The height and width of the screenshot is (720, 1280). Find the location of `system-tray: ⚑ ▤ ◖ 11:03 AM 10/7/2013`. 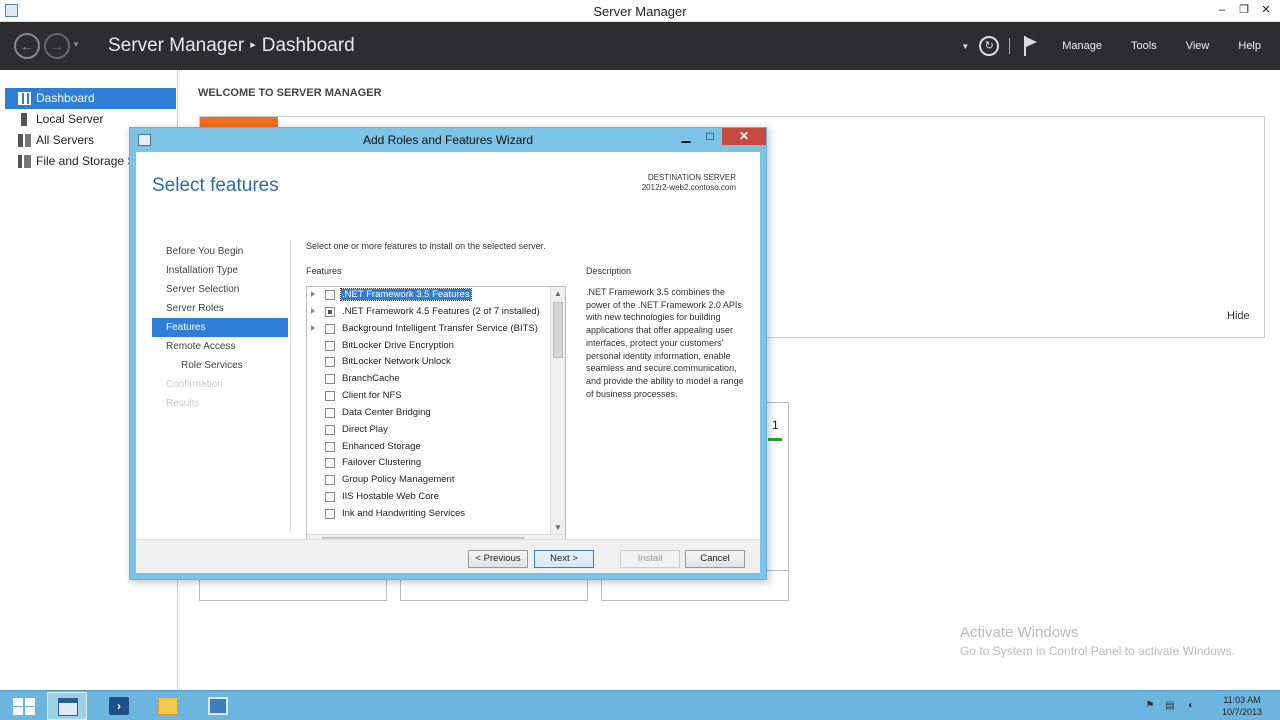

system-tray: ⚑ ▤ ◖ 11:03 AM 10/7/2013 is located at coordinates (1212, 705).